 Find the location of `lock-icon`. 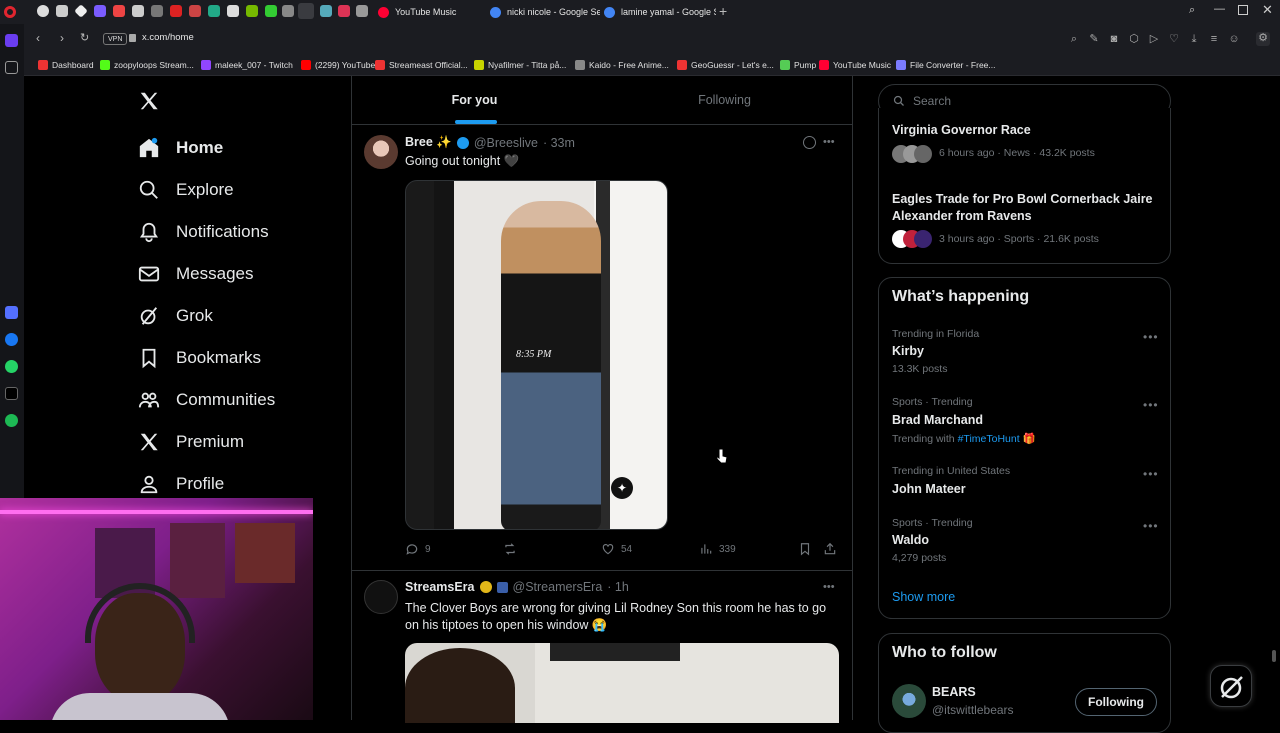

lock-icon is located at coordinates (132, 38).